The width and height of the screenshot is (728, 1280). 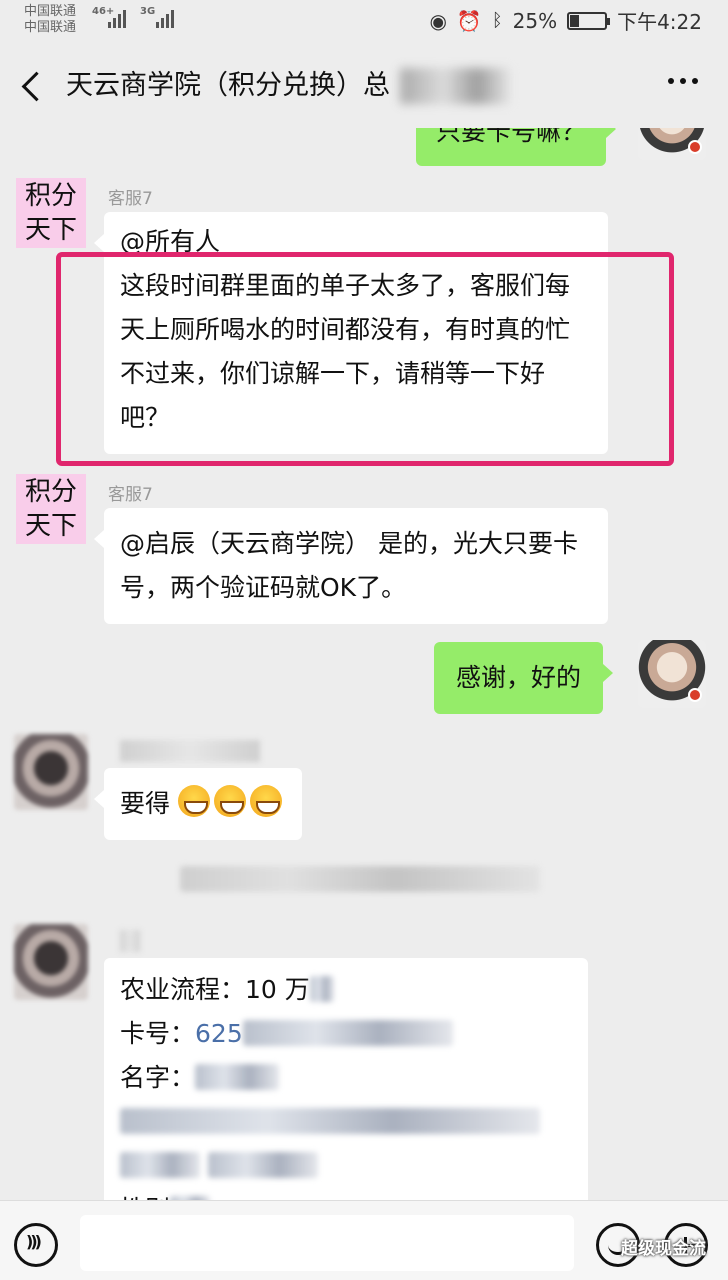 I want to click on message-bubble-partial: 只要卡号嘛？, so click(x=516, y=147).